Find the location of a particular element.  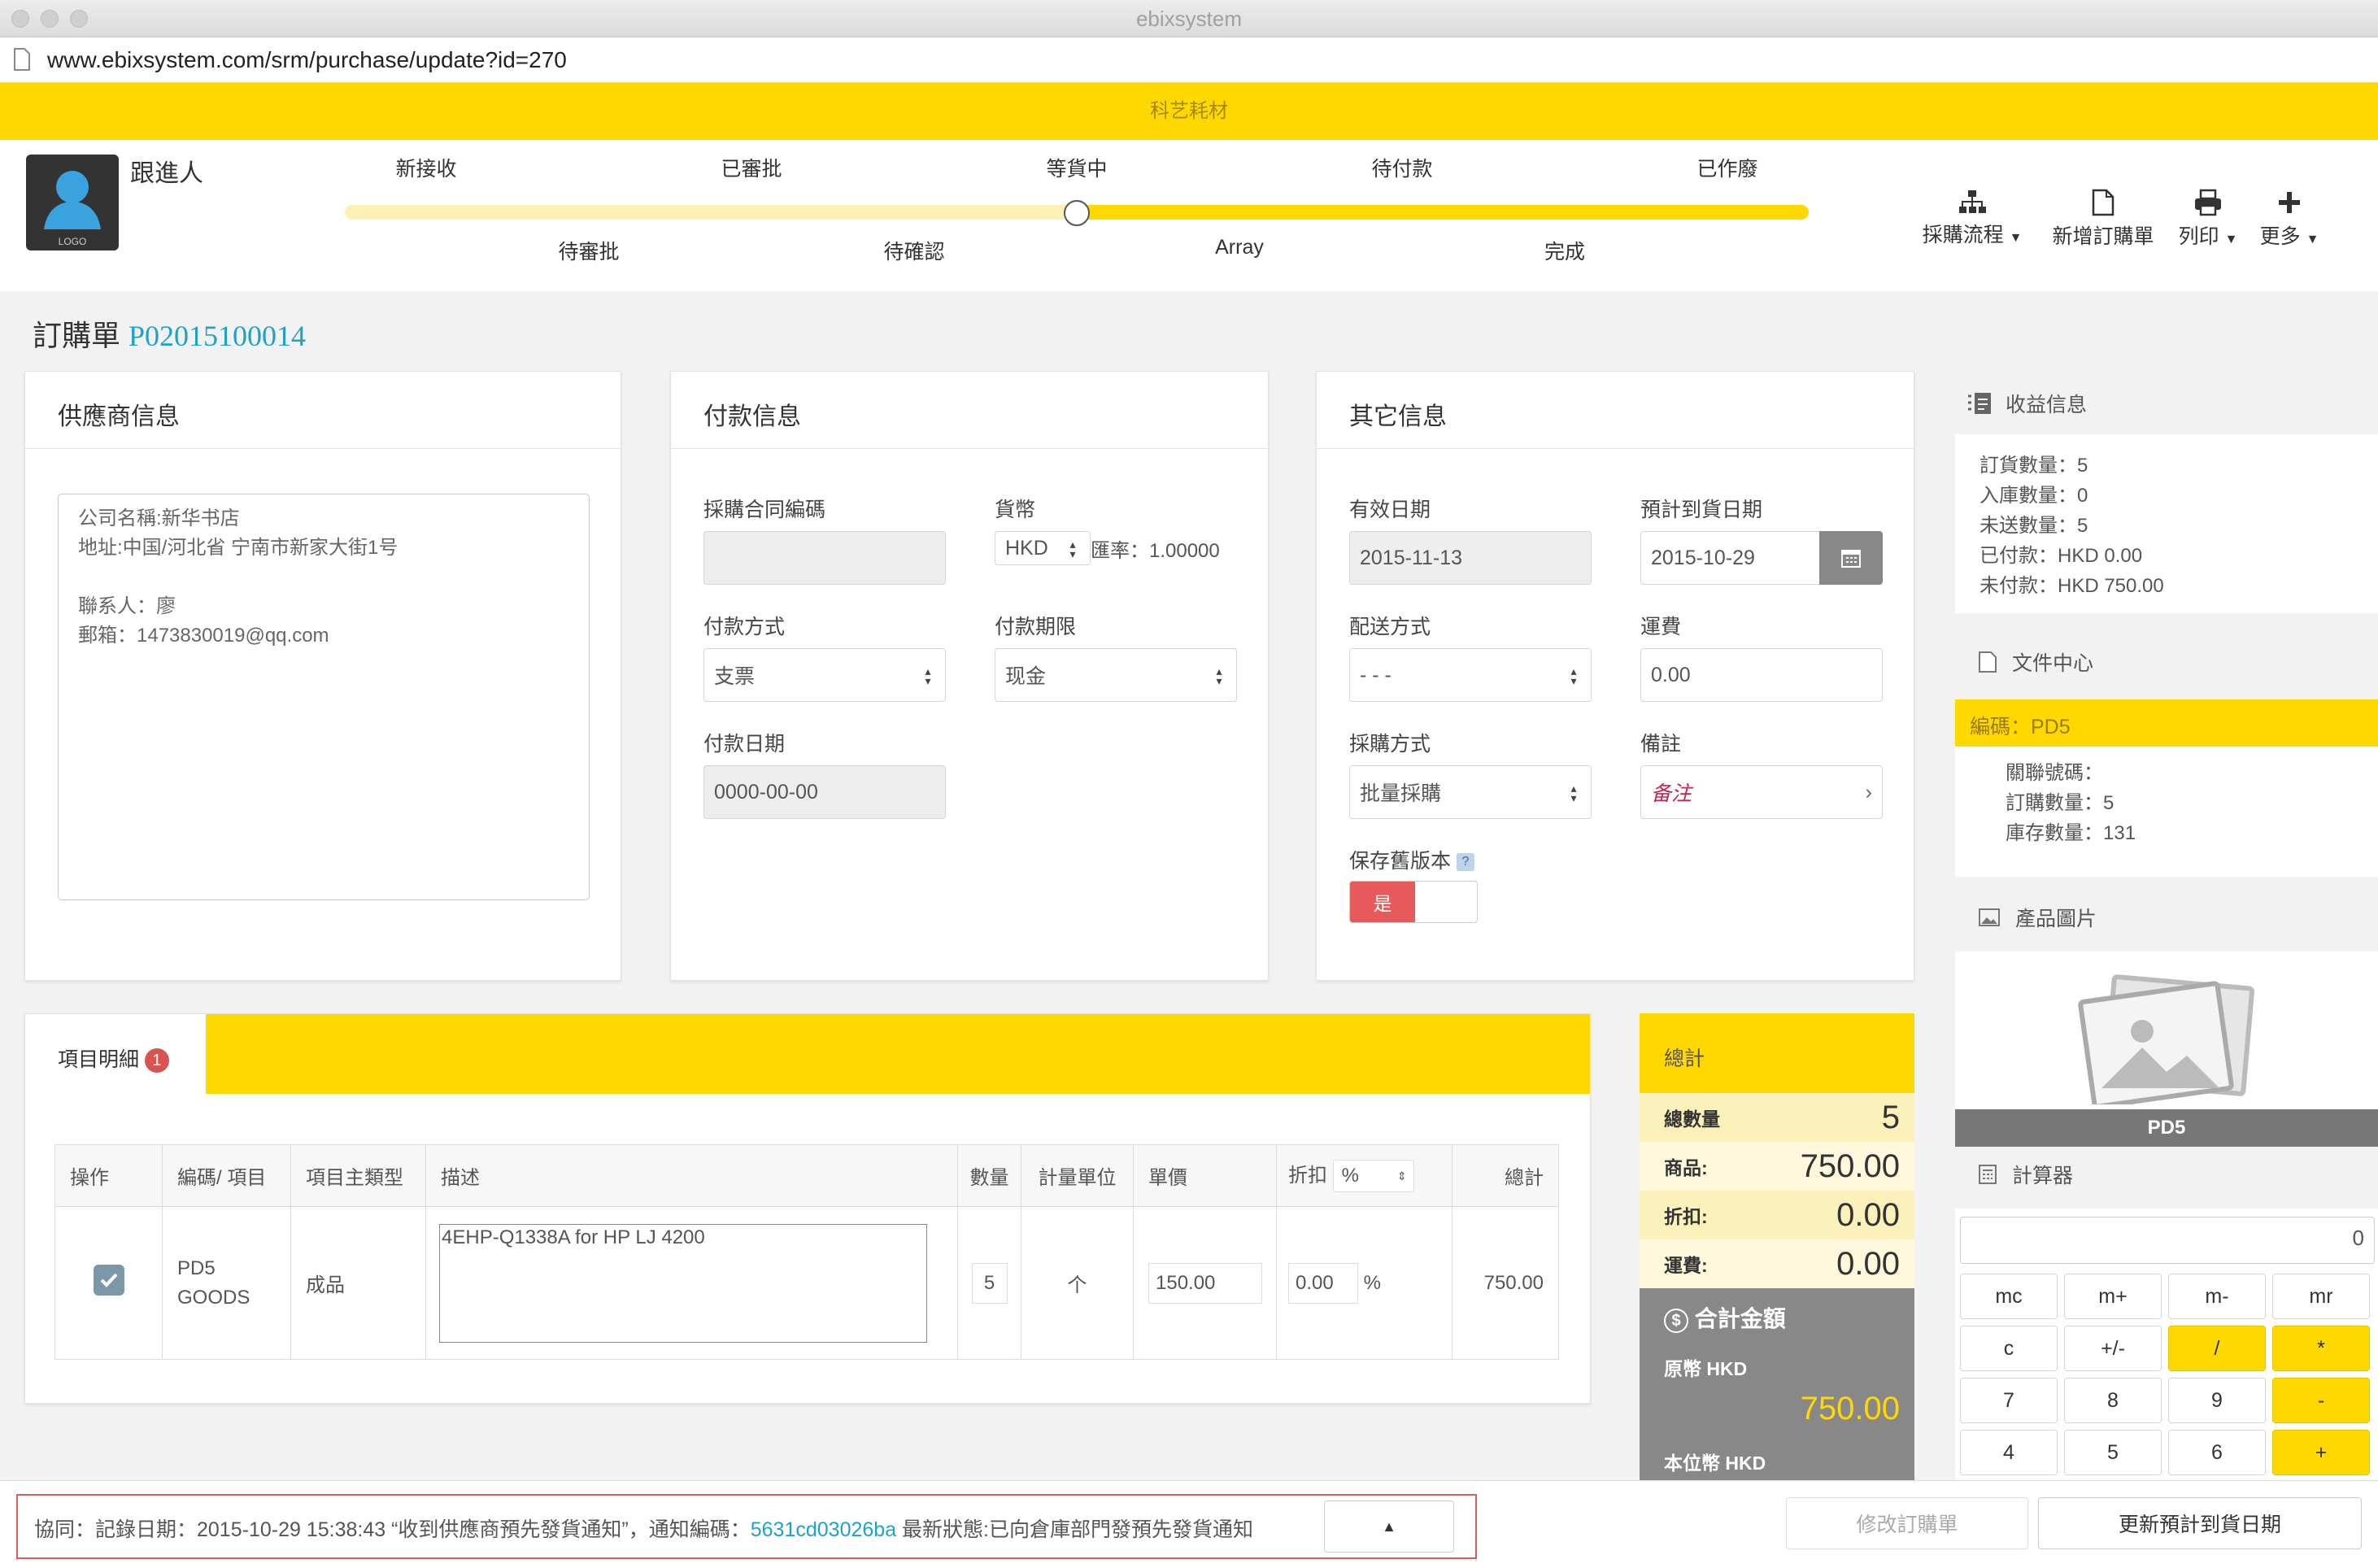

file-icon is located at coordinates (2103, 202).